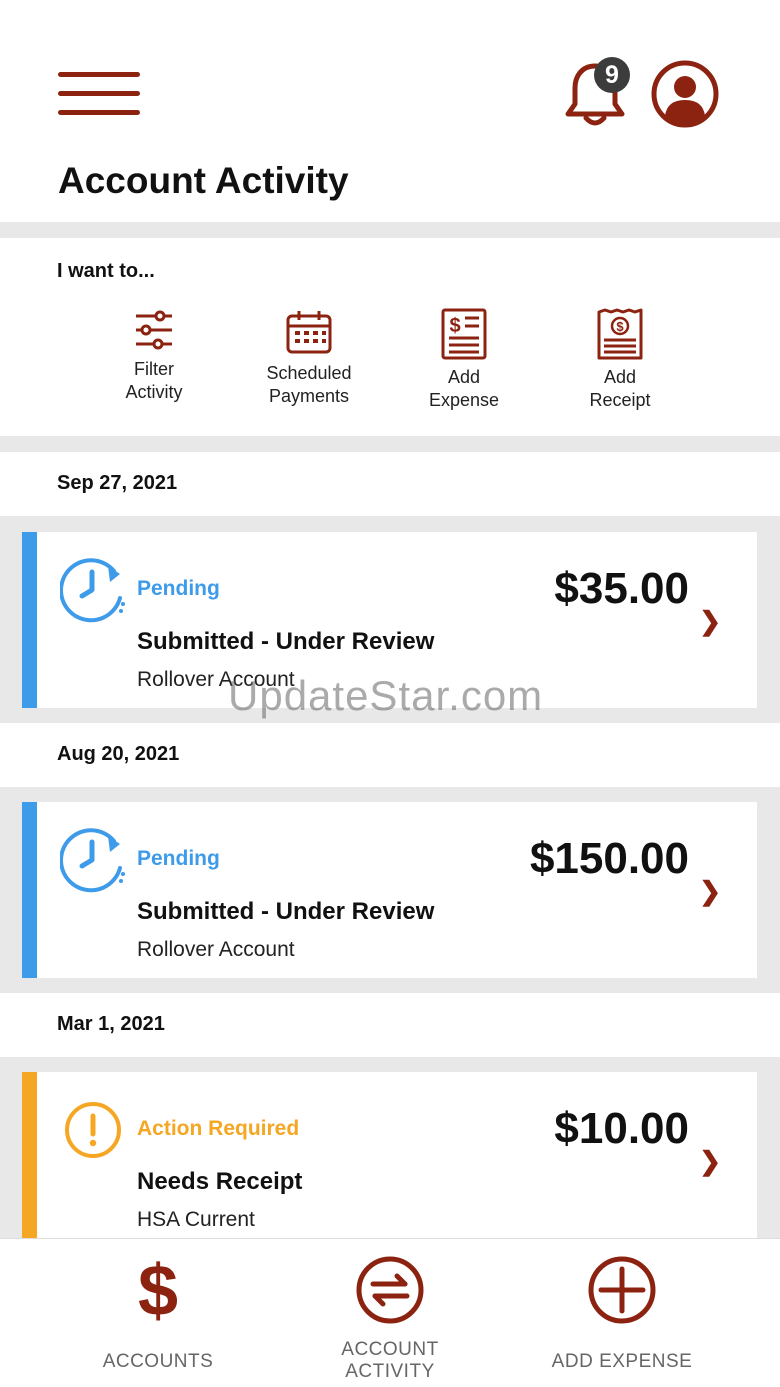 Image resolution: width=780 pixels, height=1387 pixels. Describe the element at coordinates (158, 1361) in the screenshot. I see `tab-accounts-label: ACCOUNTS` at that location.